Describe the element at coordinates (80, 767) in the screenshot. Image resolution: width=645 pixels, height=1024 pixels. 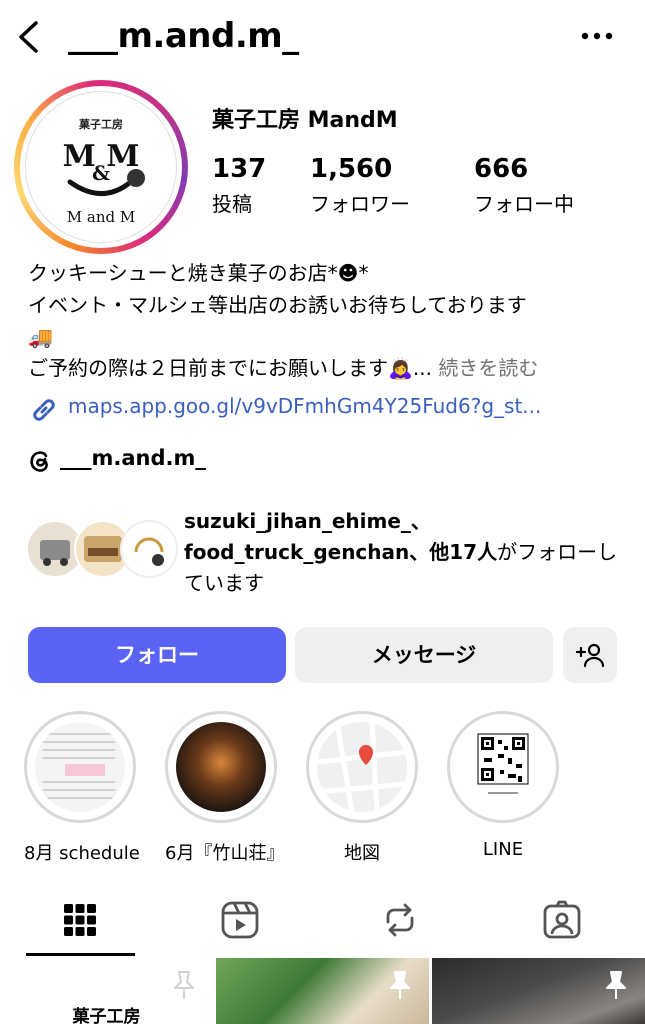
I see `highlight-schedule-thumb` at that location.